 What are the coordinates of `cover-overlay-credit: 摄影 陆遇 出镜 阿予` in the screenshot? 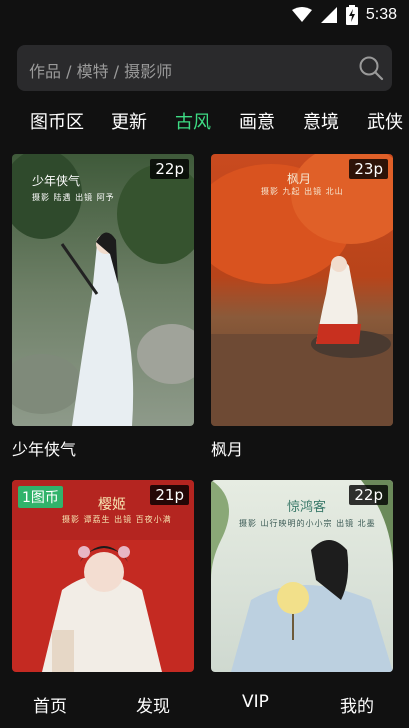 It's located at (73, 197).